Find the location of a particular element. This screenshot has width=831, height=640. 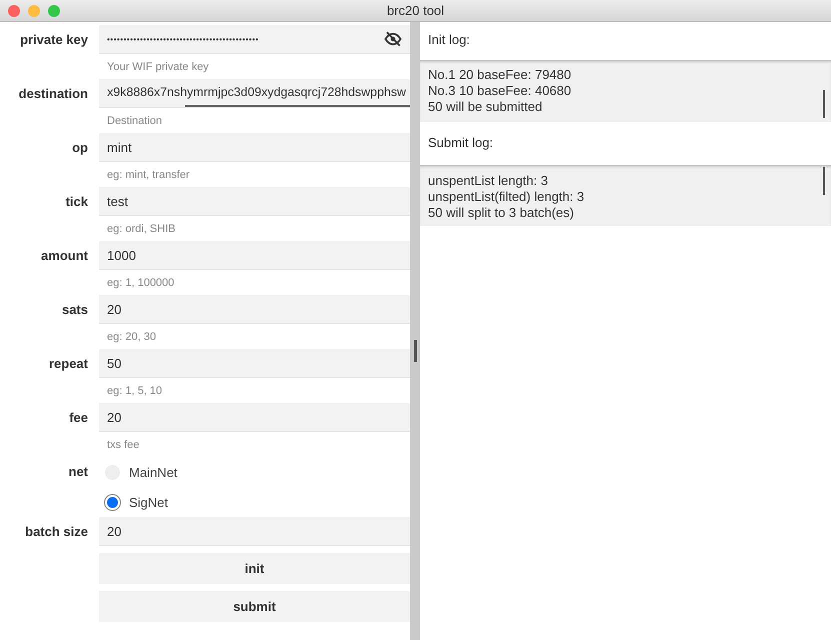

text-field: 50 is located at coordinates (254, 363).